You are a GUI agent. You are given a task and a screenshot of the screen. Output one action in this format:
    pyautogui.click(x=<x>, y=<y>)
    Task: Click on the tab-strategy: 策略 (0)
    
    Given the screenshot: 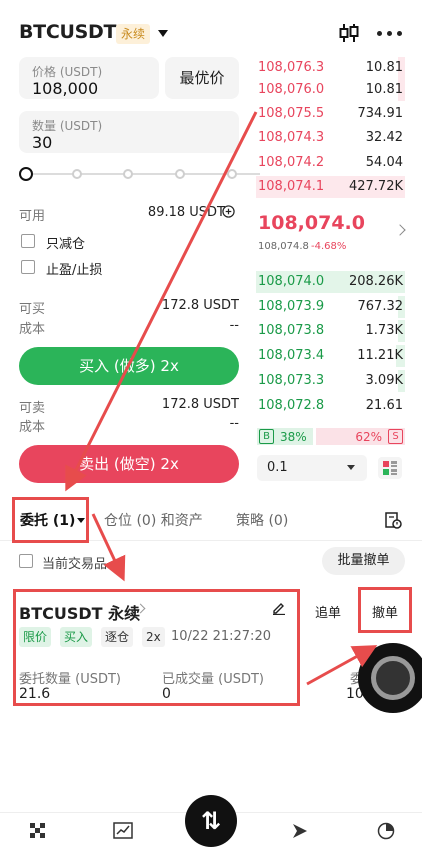 What is the action you would take?
    pyautogui.click(x=262, y=520)
    